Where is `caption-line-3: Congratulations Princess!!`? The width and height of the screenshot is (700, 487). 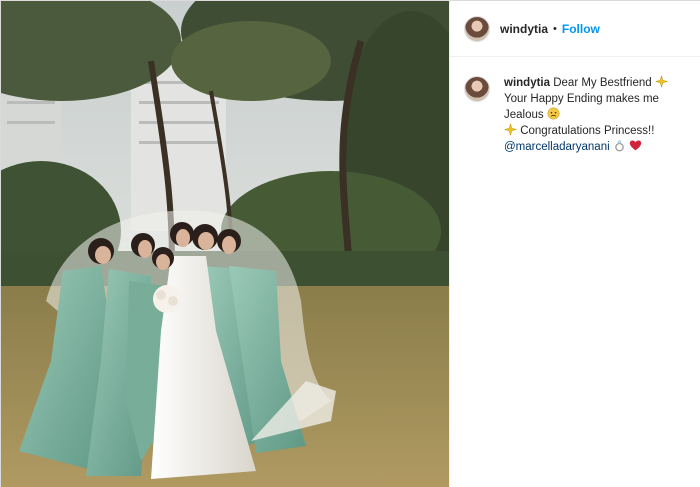
caption-line-3: Congratulations Princess!! is located at coordinates (587, 131).